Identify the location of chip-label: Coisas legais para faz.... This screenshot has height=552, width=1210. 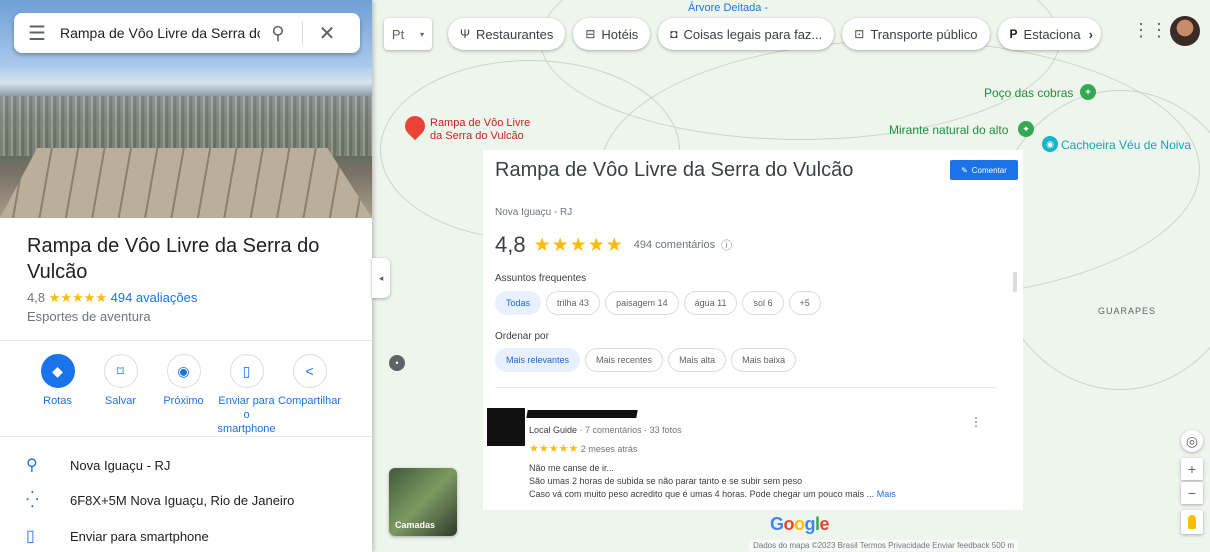
(753, 34).